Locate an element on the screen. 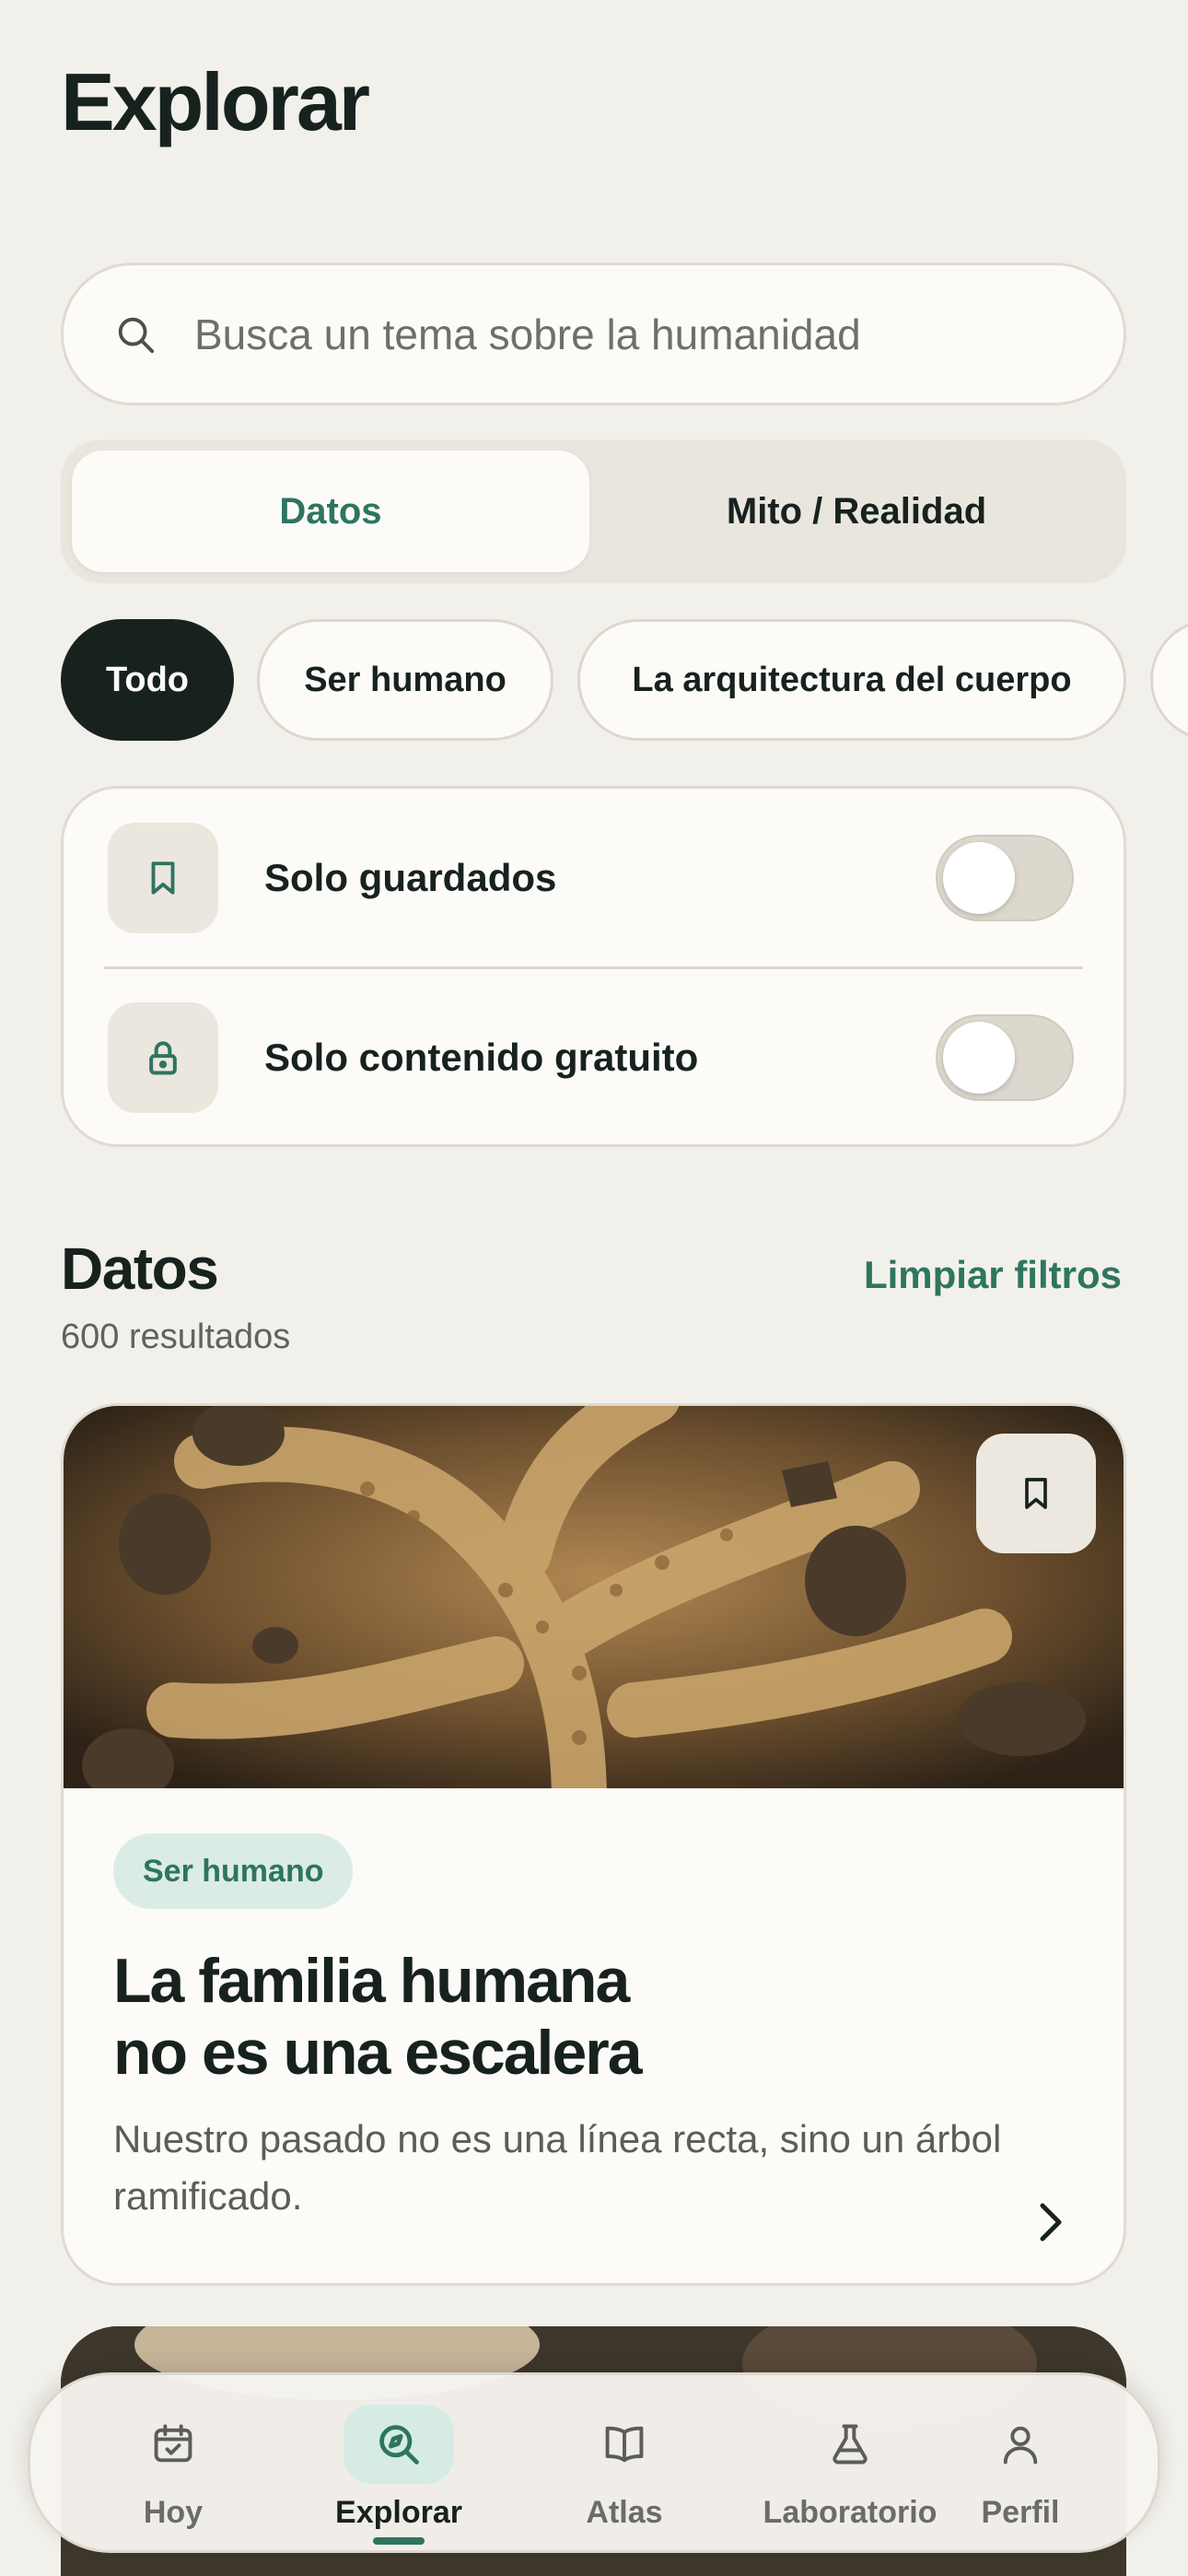  results-count: 600 resultados is located at coordinates (176, 1336).